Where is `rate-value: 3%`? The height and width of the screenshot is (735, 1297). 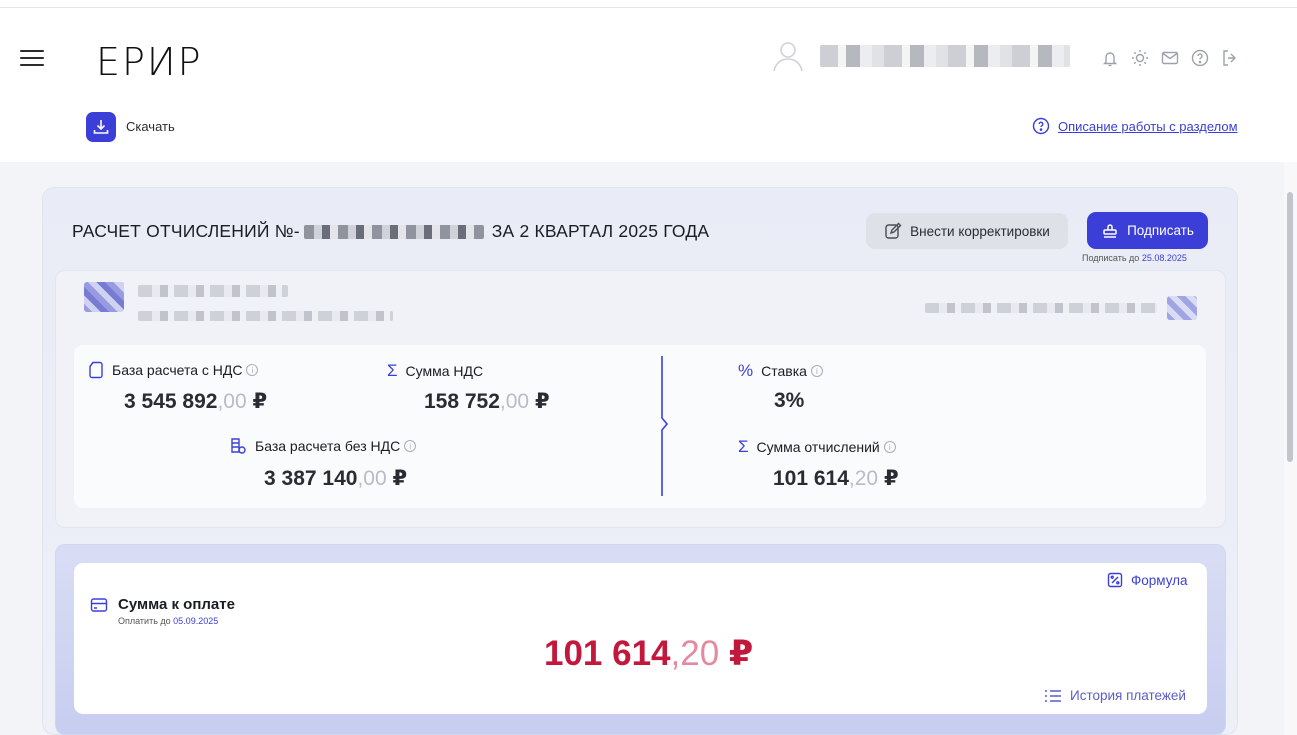 rate-value: 3% is located at coordinates (789, 400).